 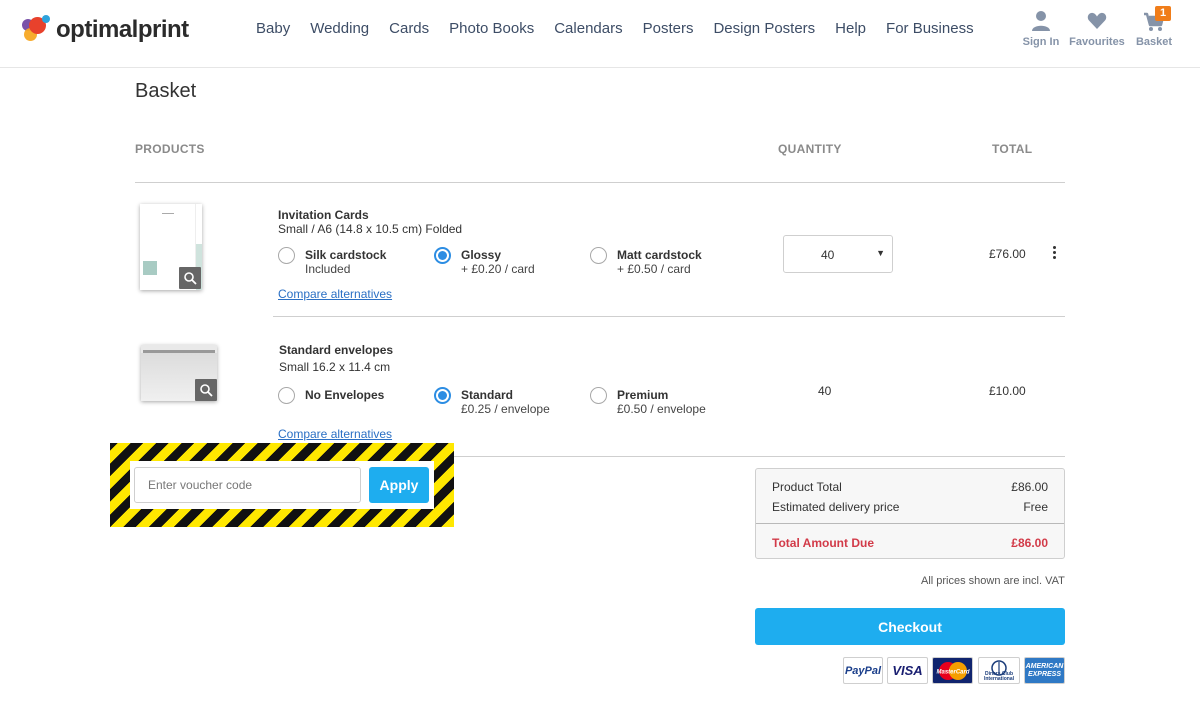 I want to click on nav-calendars: Calendars, so click(x=588, y=28).